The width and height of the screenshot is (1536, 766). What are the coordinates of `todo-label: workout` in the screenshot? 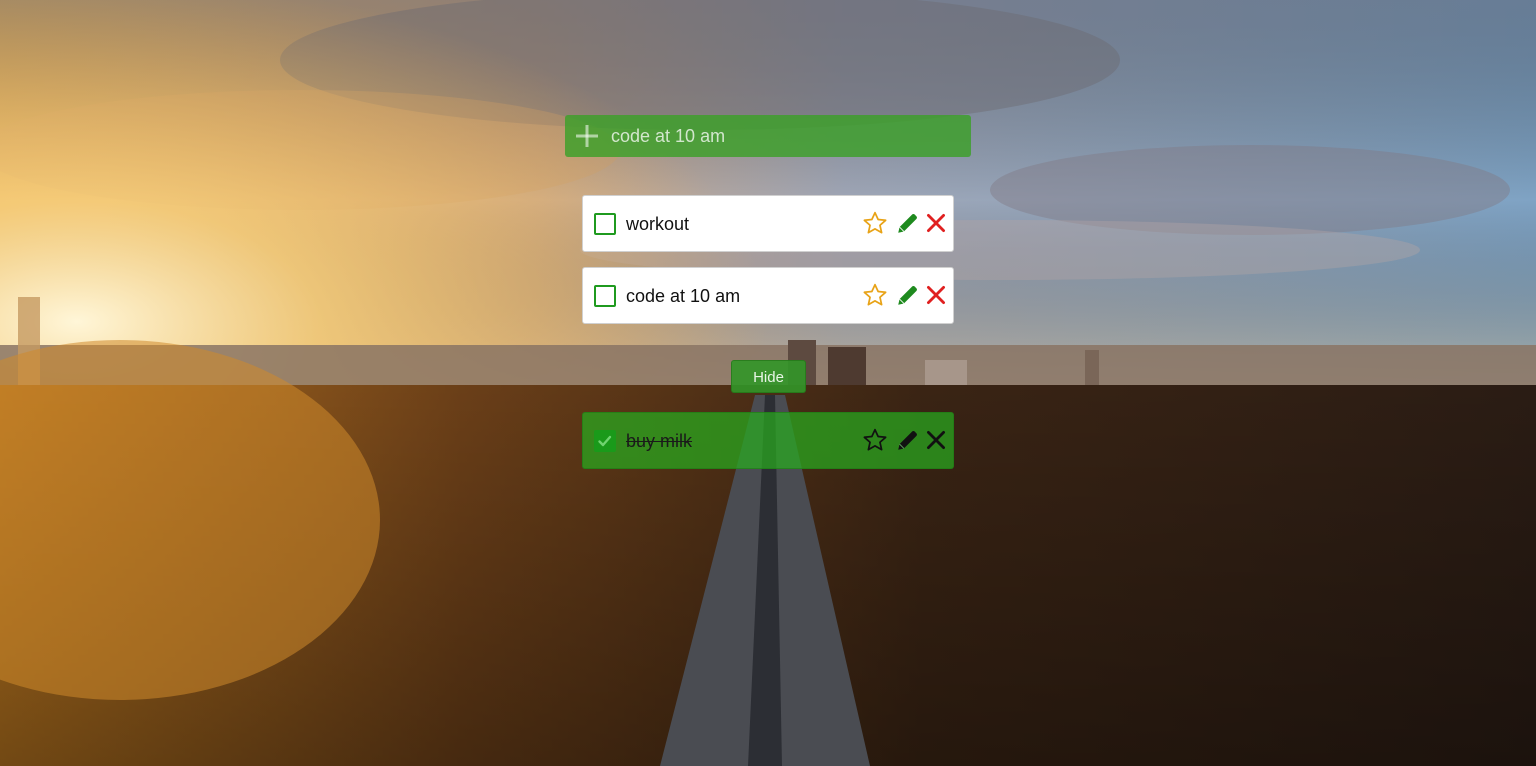 It's located at (658, 224).